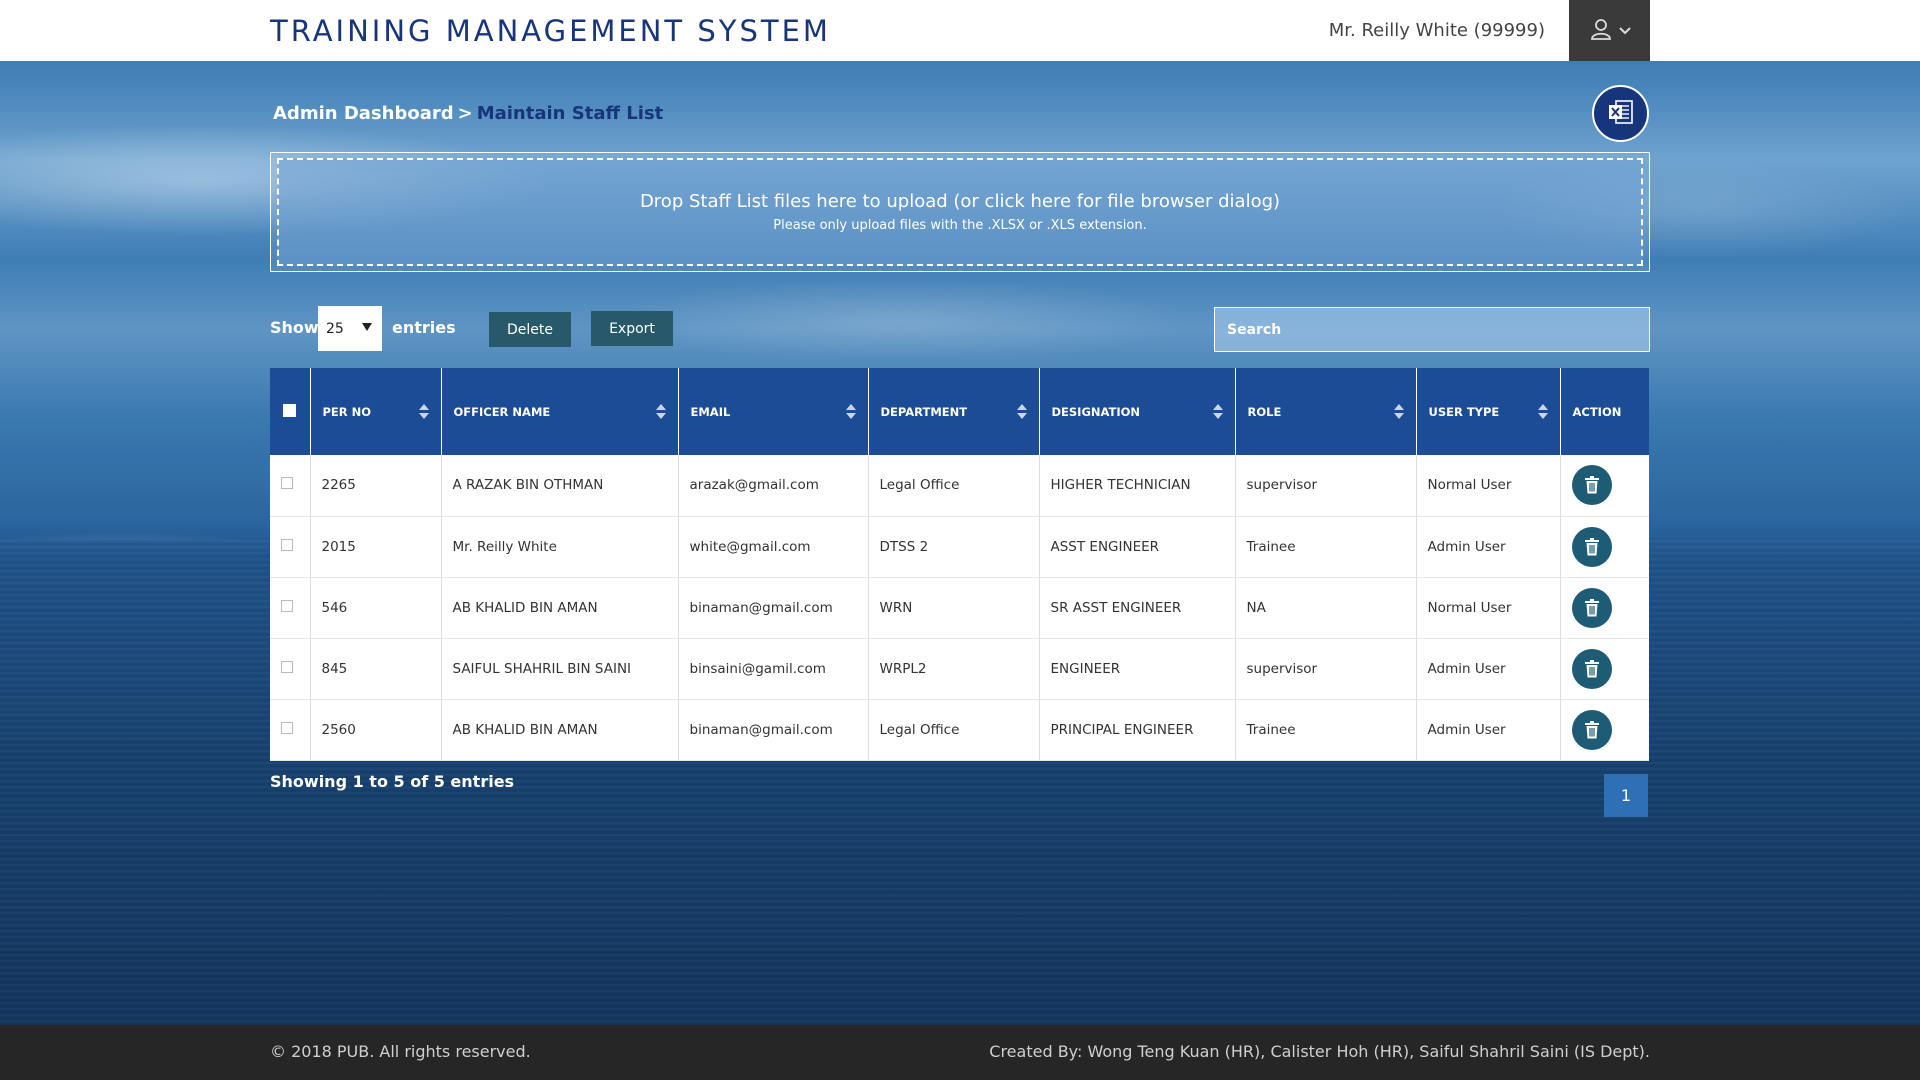  What do you see at coordinates (1488, 608) in the screenshot?
I see `cell-user-type: Normal User` at bounding box center [1488, 608].